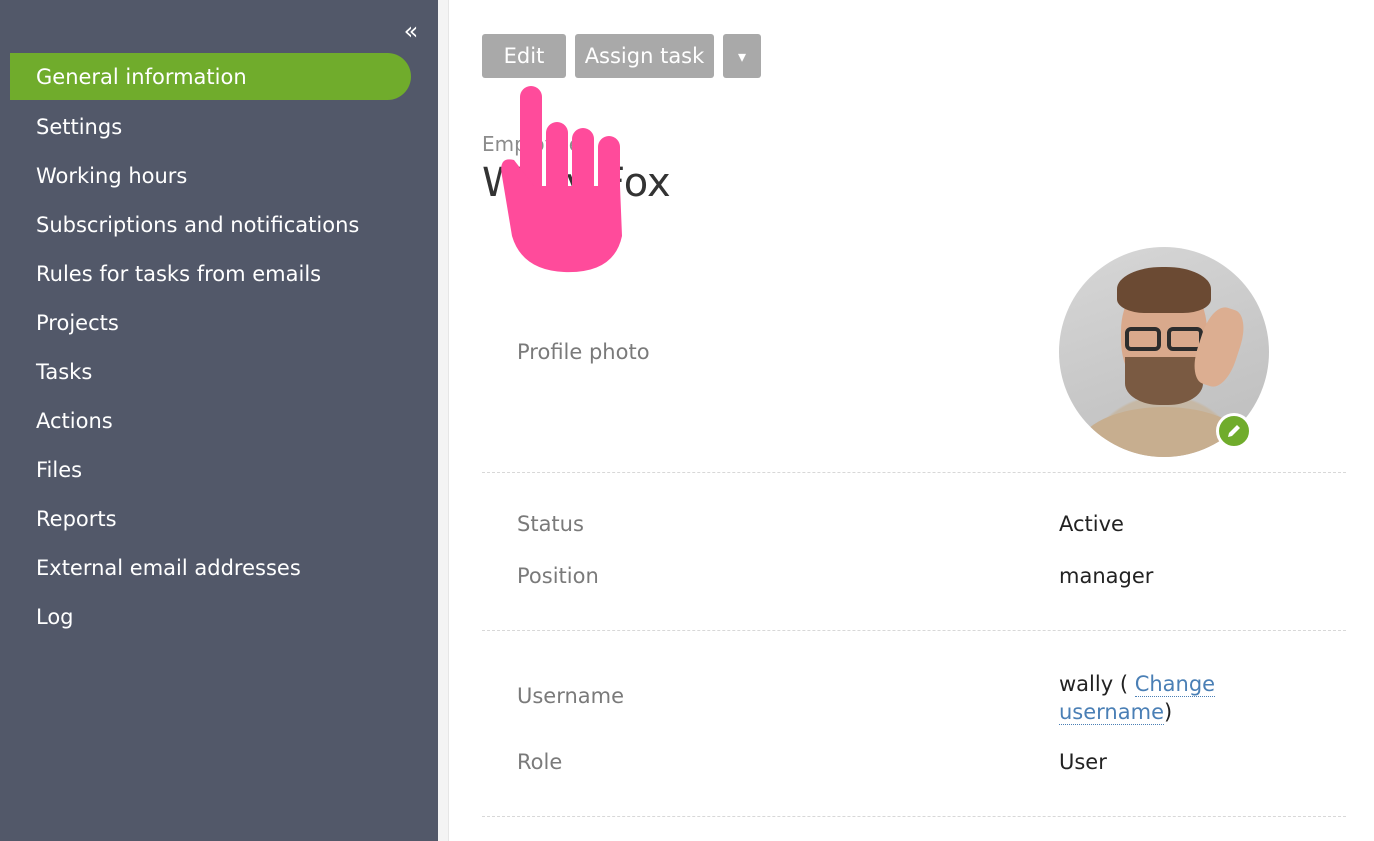 The image size is (1374, 841). Describe the element at coordinates (141, 76) in the screenshot. I see `sidebar-item-label: General information` at that location.